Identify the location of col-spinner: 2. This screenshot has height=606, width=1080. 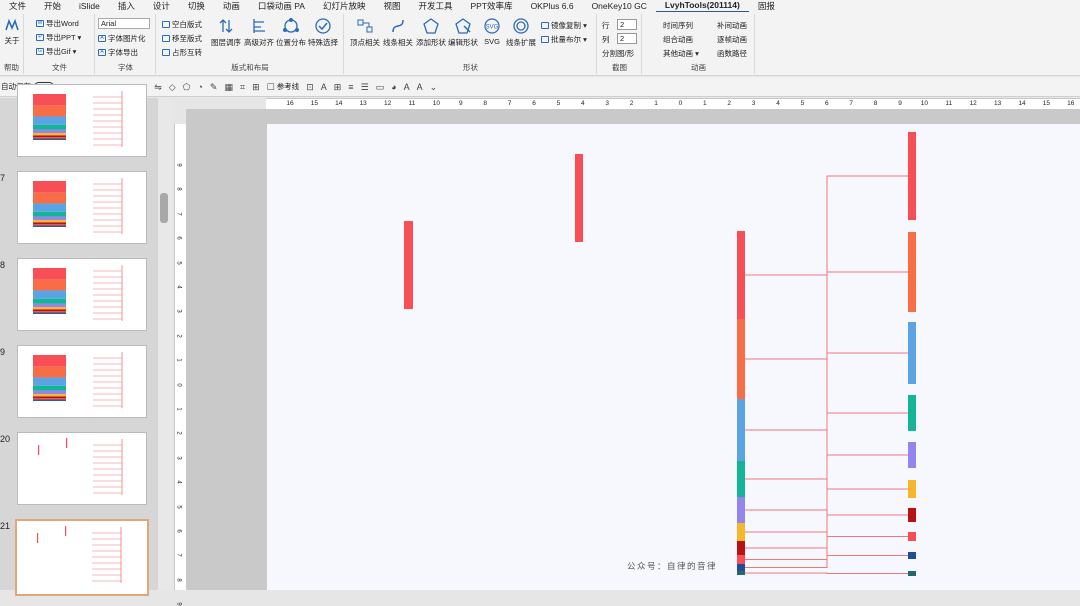
(627, 38).